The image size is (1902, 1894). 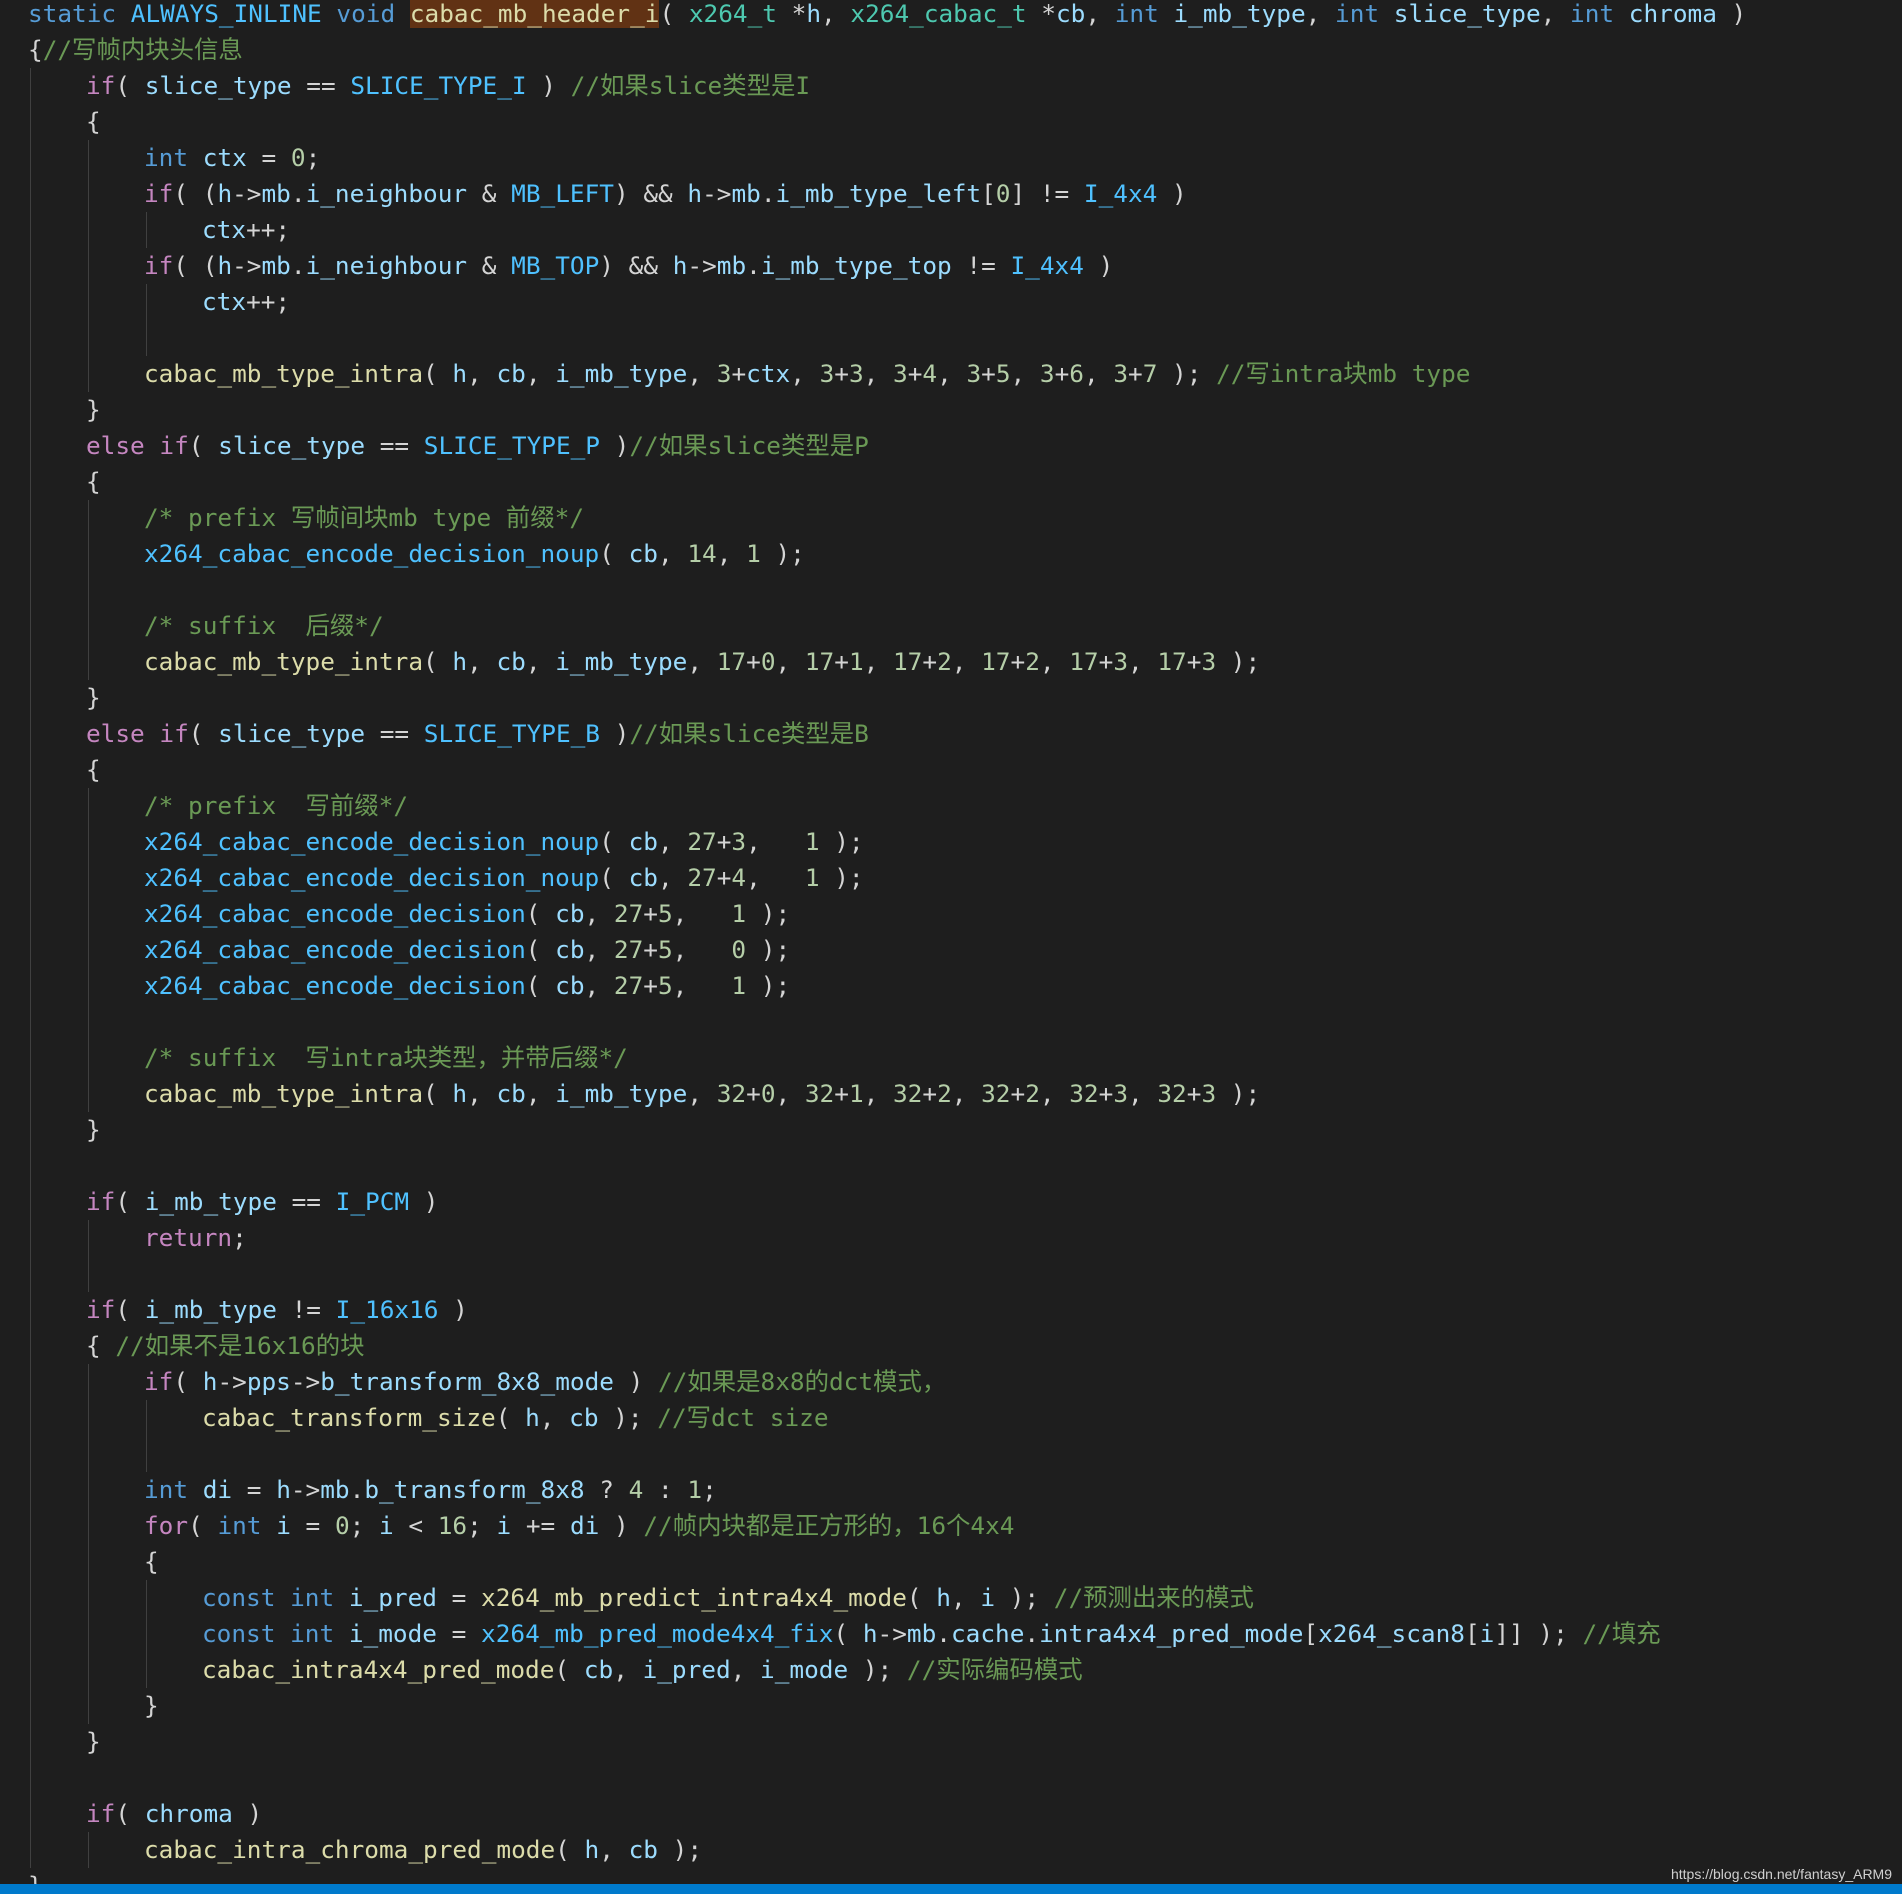 I want to click on keyword: int, so click(x=1364, y=14).